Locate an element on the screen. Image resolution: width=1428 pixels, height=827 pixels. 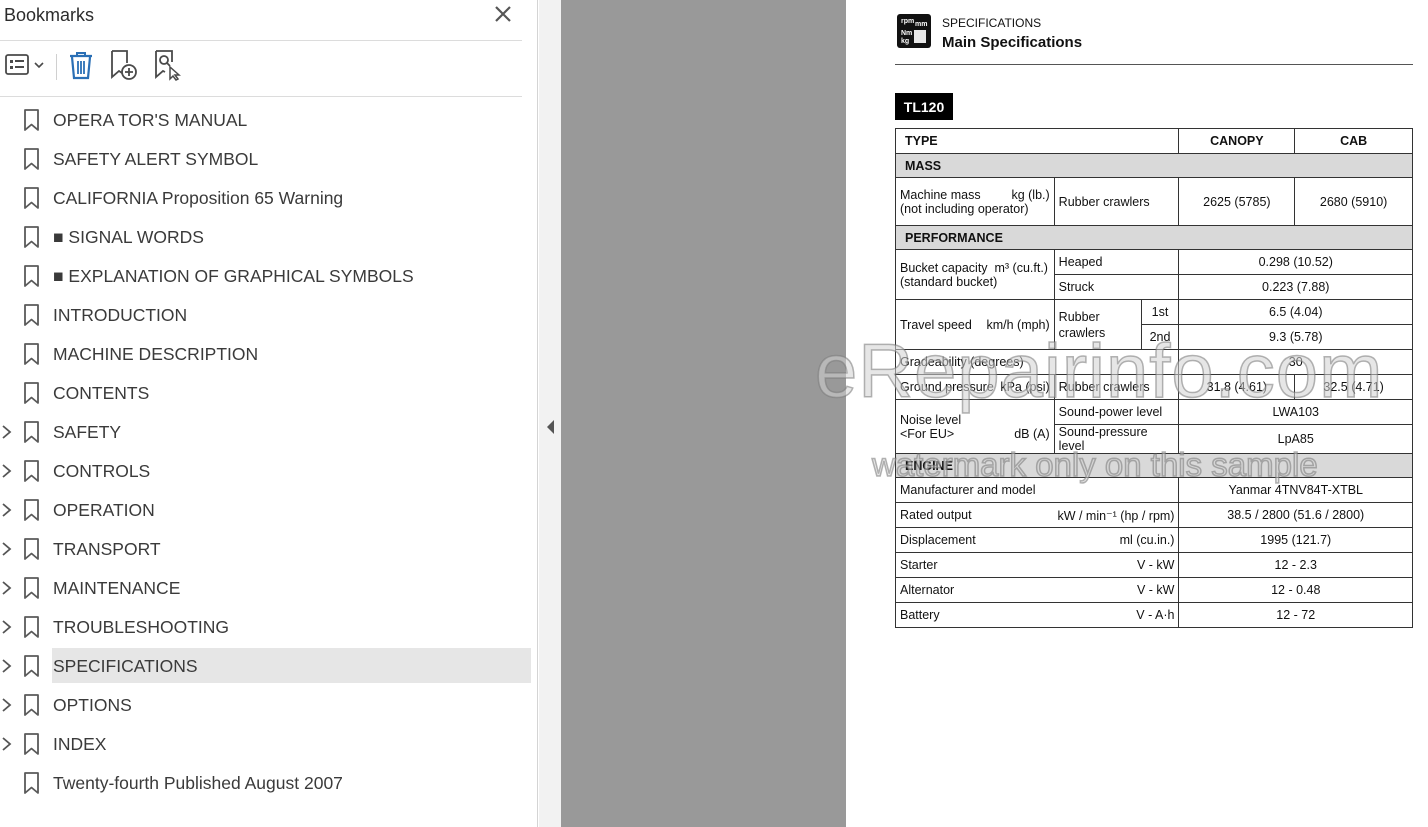
sound-power-value: LWA103 is located at coordinates (1295, 412).